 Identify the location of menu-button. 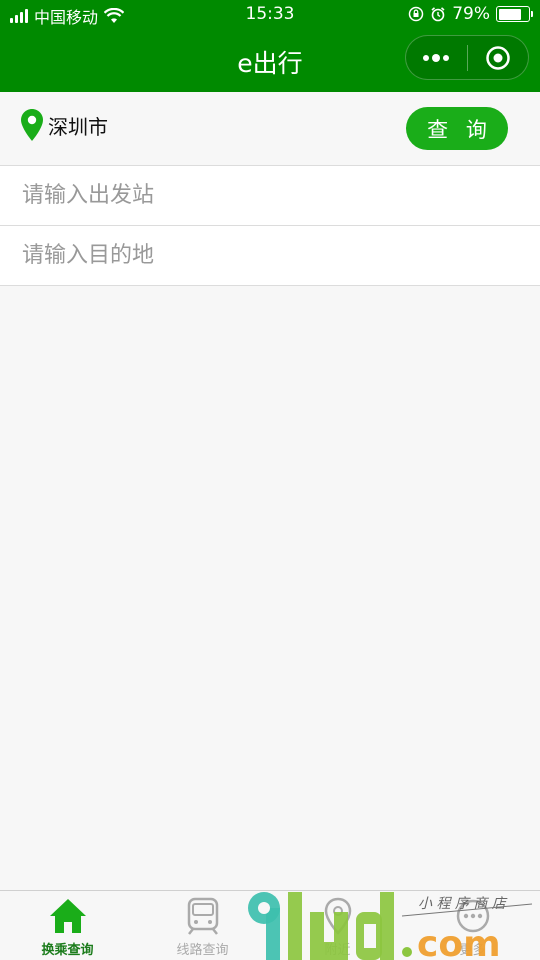
(436, 57).